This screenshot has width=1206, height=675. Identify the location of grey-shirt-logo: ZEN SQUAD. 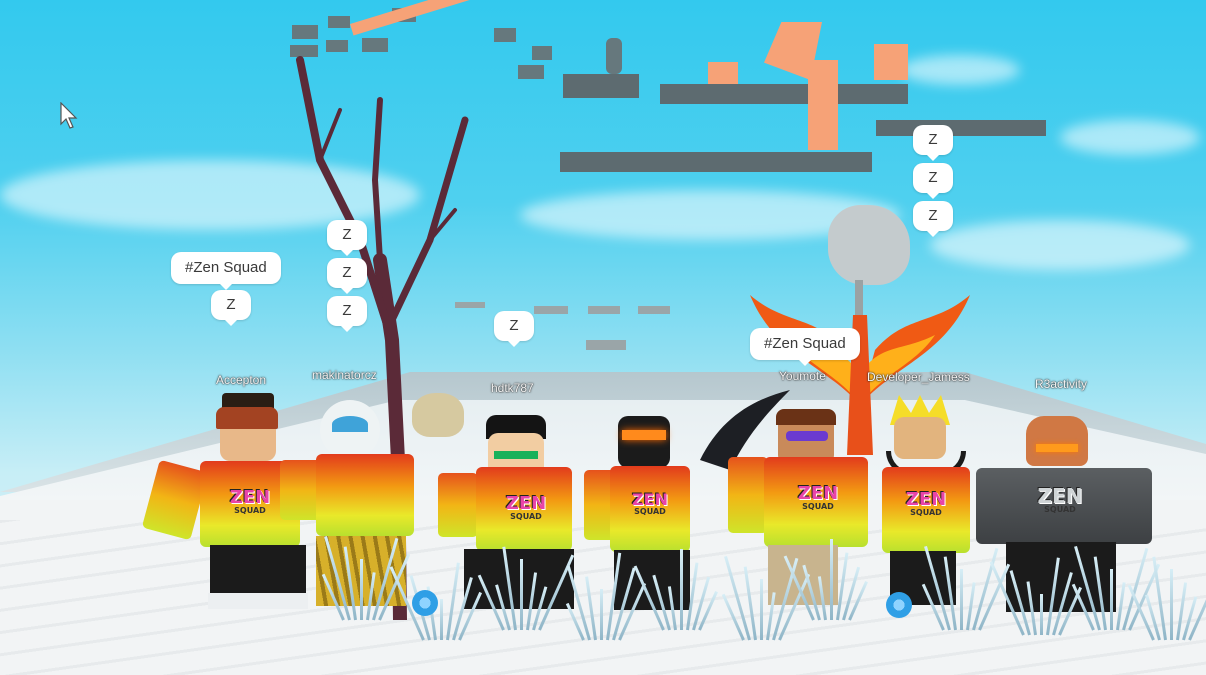
(1060, 499).